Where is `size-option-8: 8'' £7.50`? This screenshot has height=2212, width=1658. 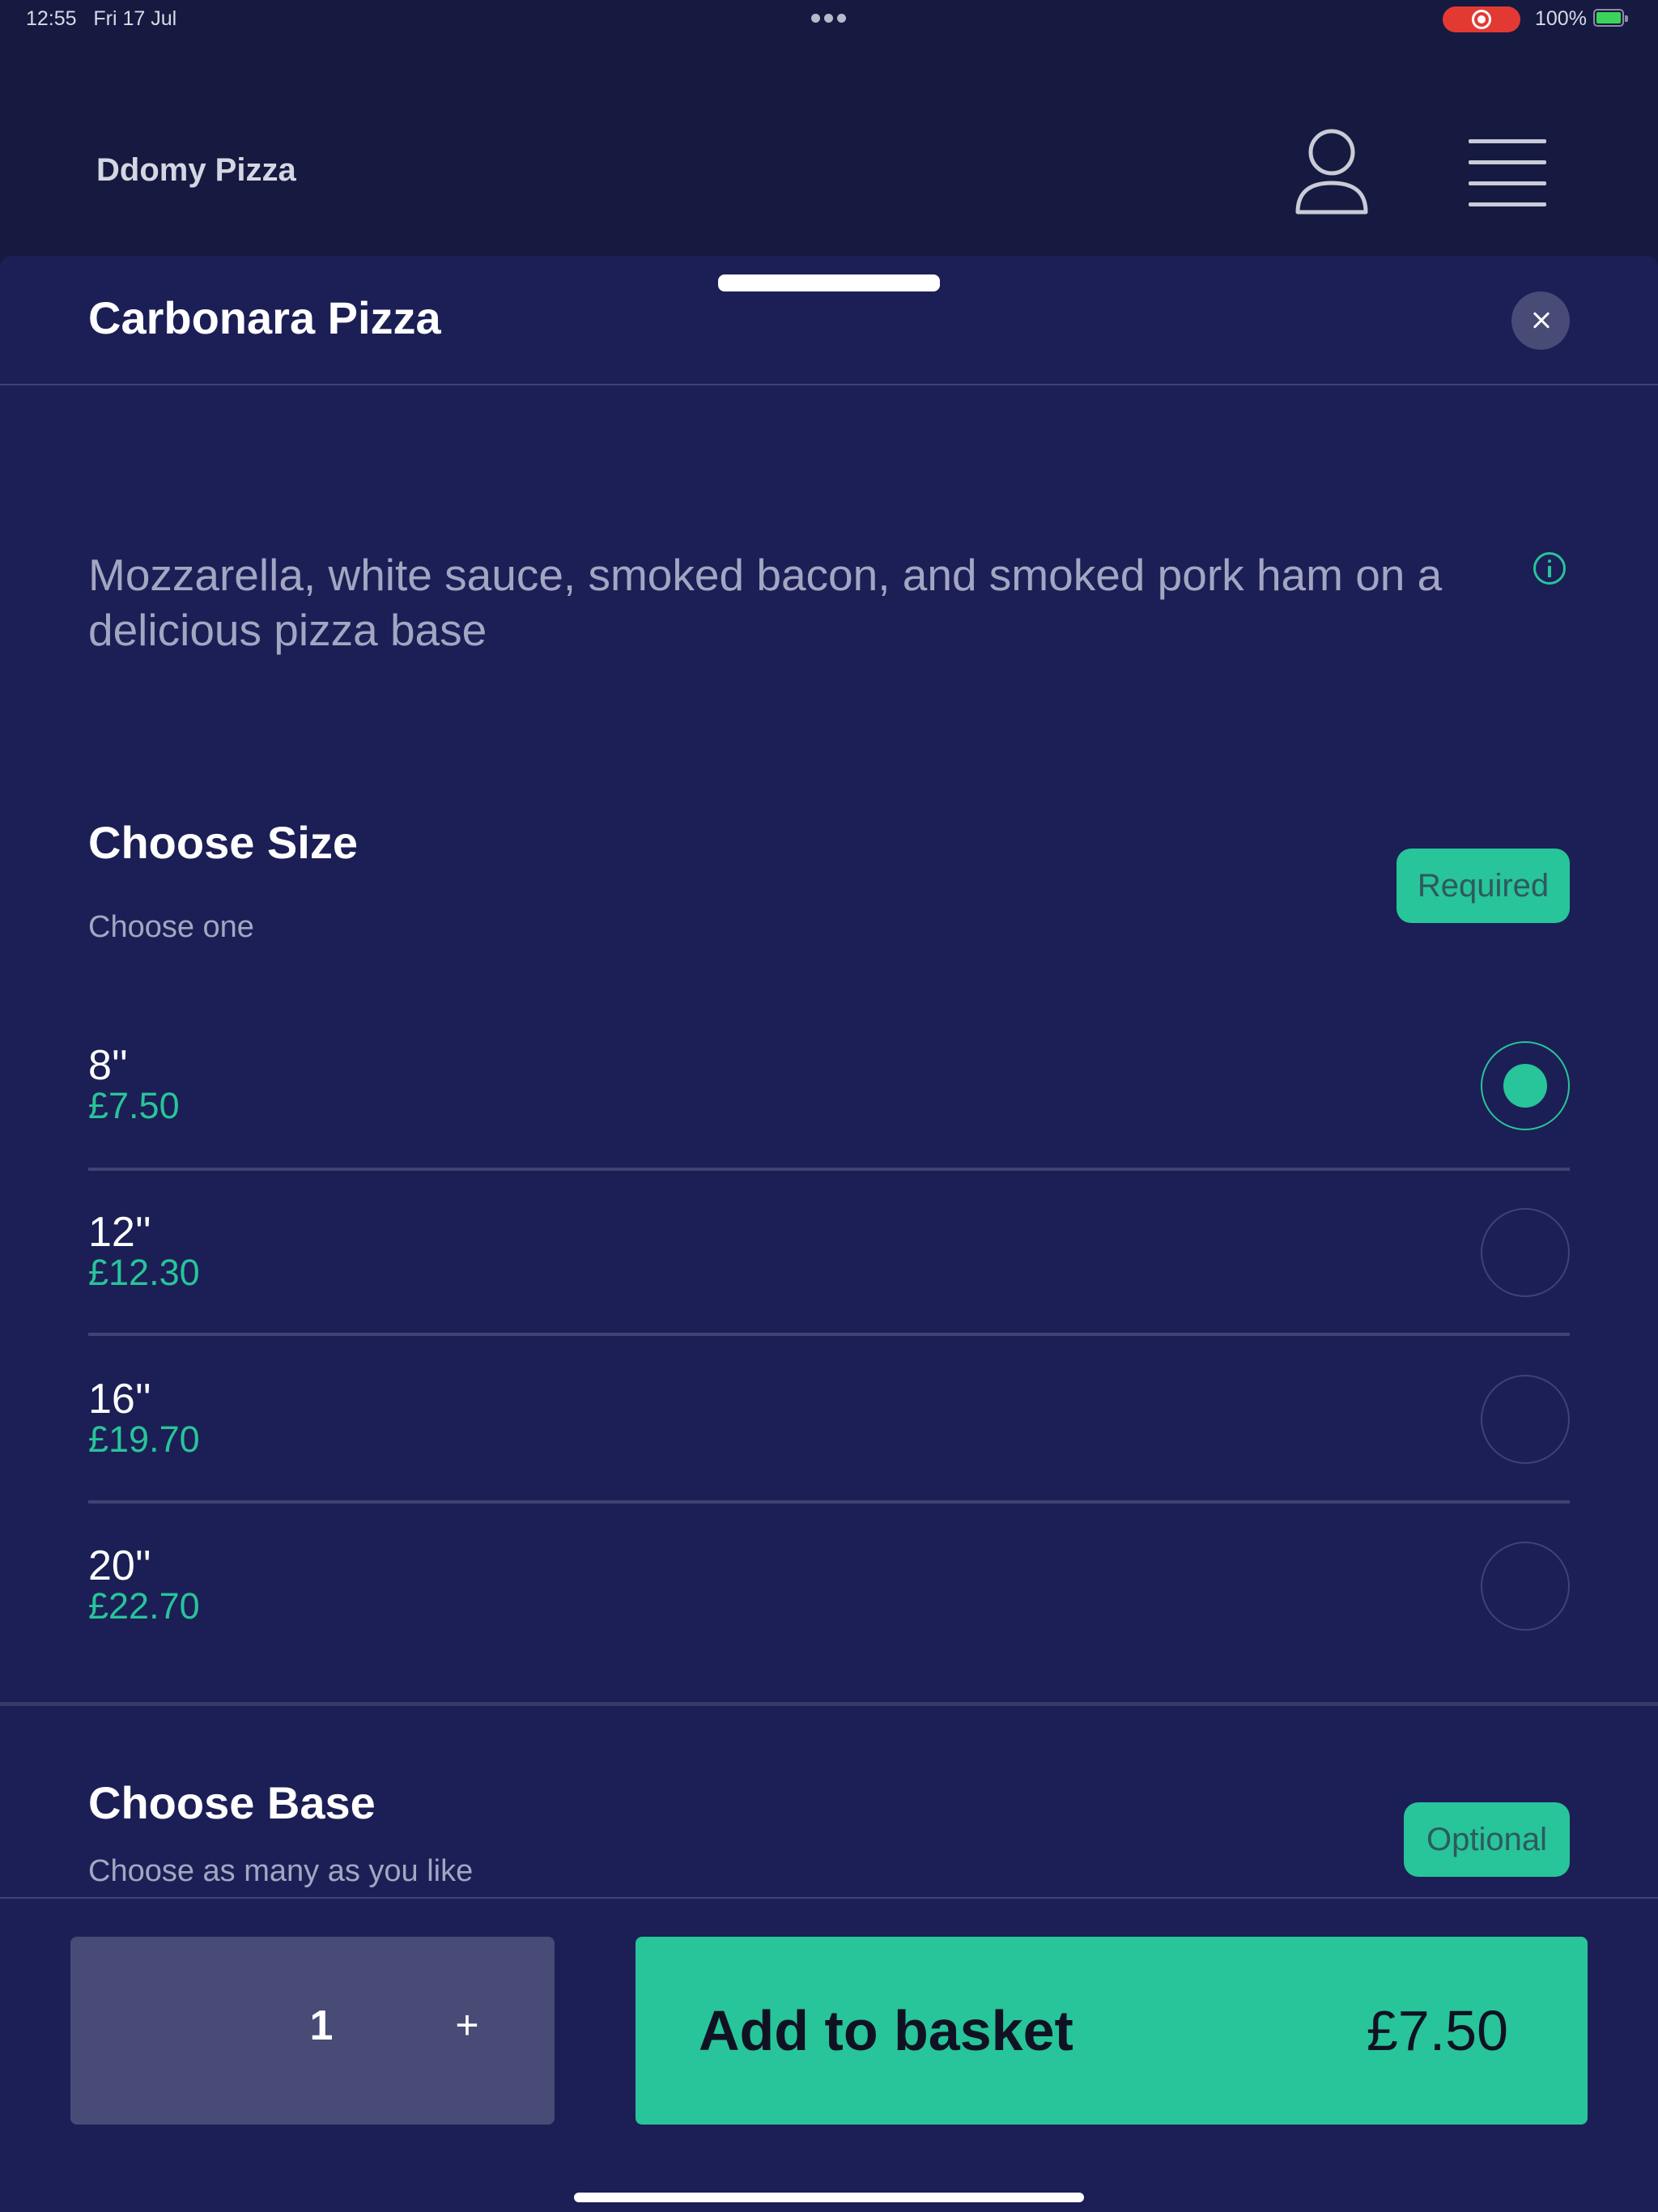
size-option-8: 8'' £7.50 is located at coordinates (829, 1124).